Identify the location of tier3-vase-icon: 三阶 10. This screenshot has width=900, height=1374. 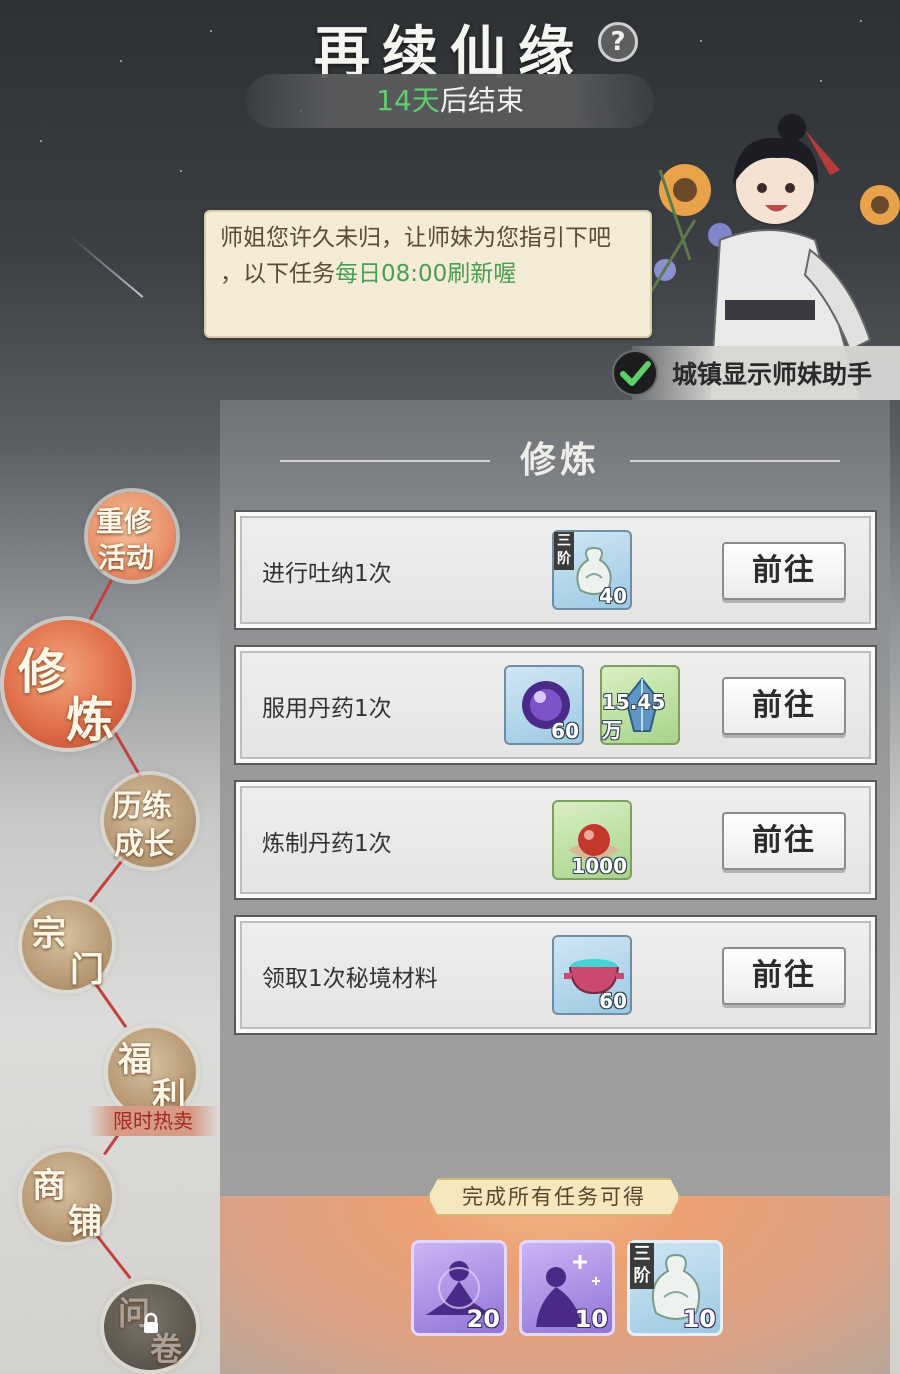
(675, 1288).